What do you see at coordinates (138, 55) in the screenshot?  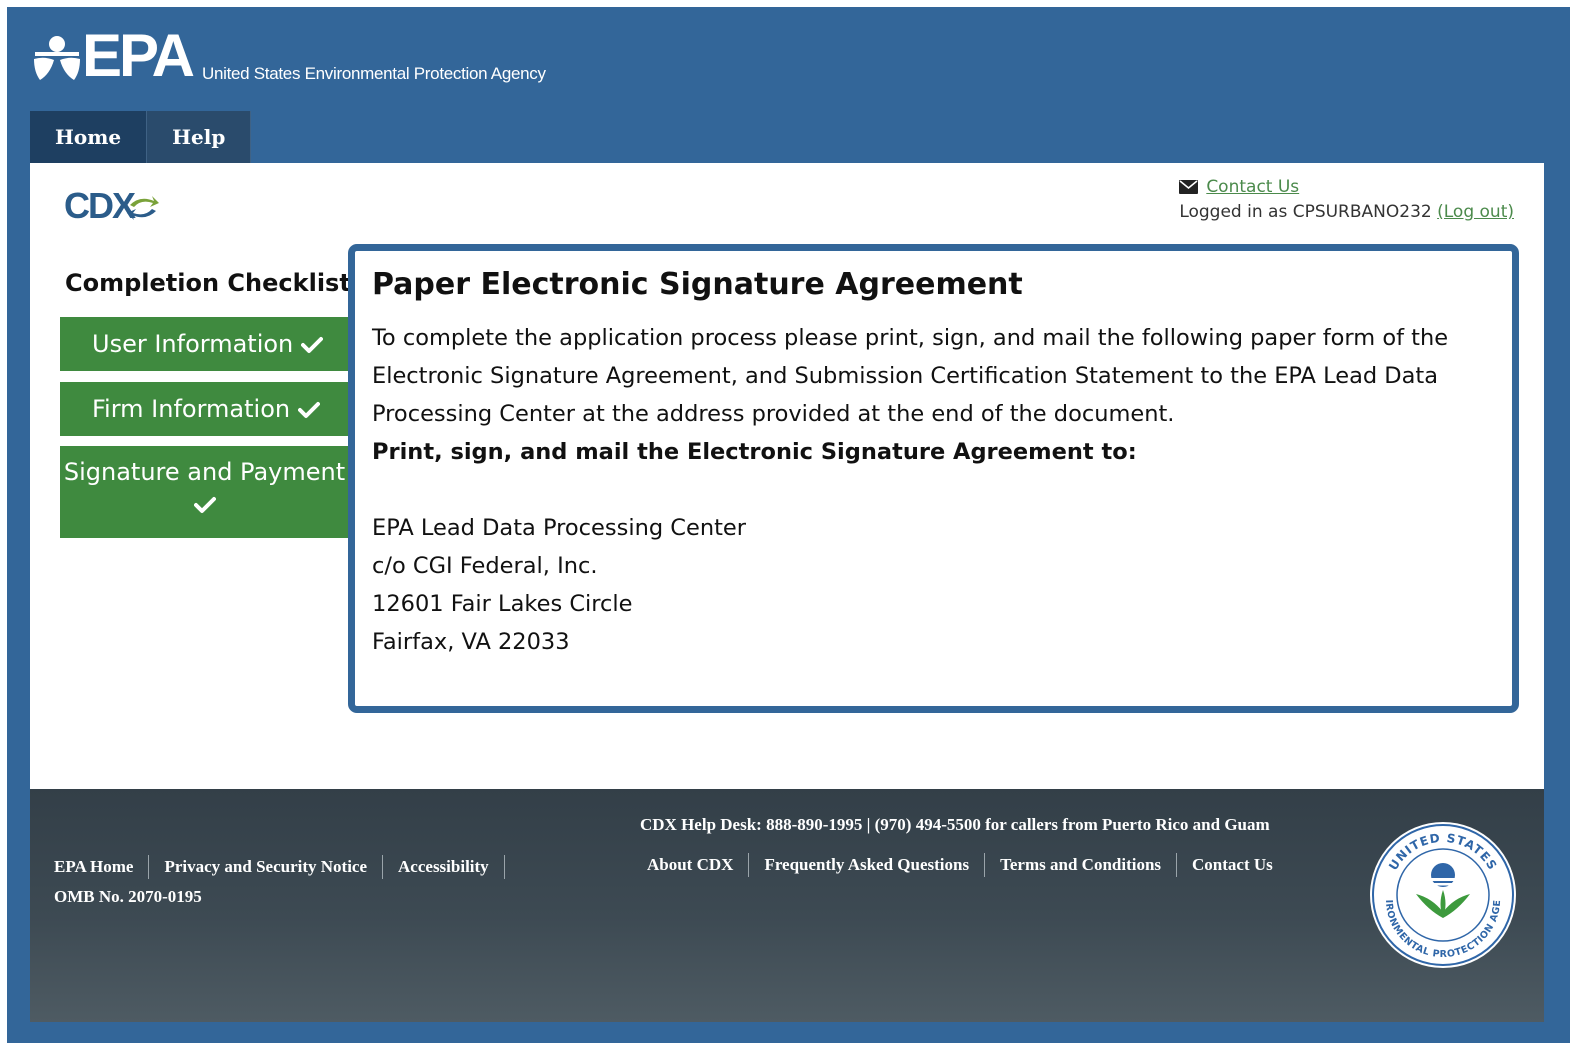 I see `epa-logo-text: EPA` at bounding box center [138, 55].